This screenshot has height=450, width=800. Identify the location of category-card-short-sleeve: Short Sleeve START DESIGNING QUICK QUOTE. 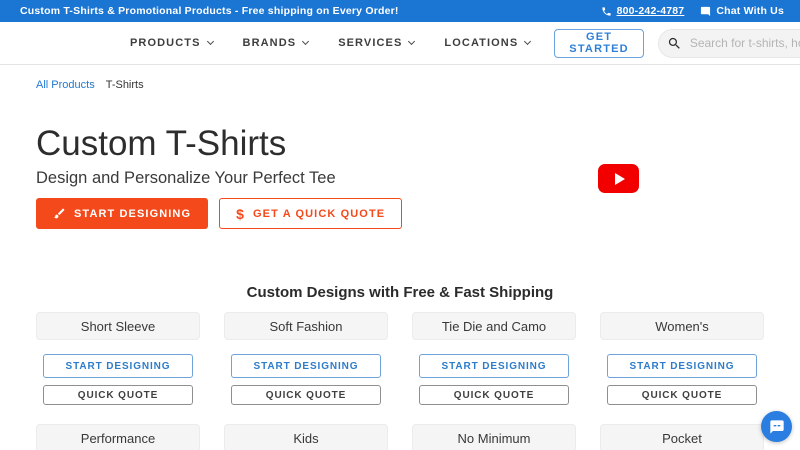
(118, 358).